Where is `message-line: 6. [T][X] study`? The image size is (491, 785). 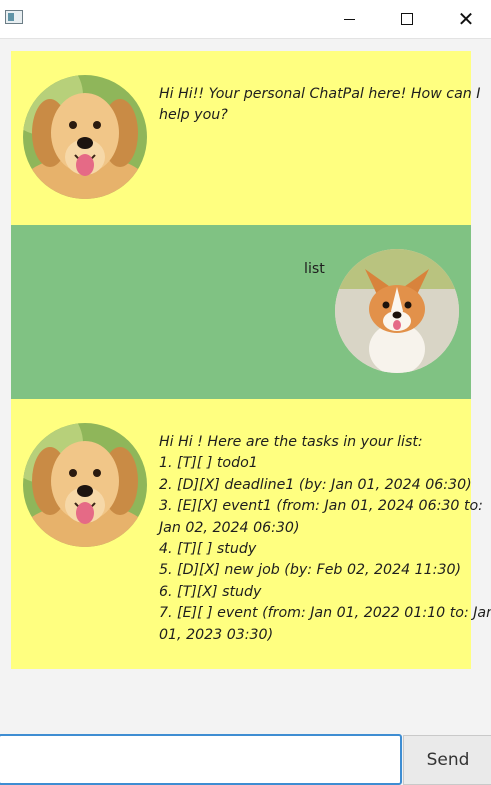 message-line: 6. [T][X] study is located at coordinates (210, 591).